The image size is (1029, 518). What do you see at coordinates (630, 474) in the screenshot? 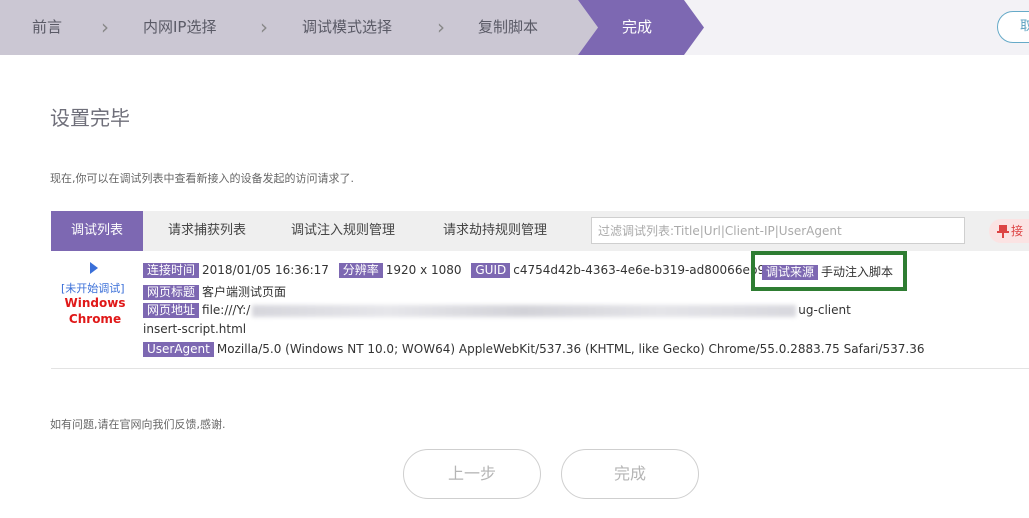
I see `finish-button: 完成` at bounding box center [630, 474].